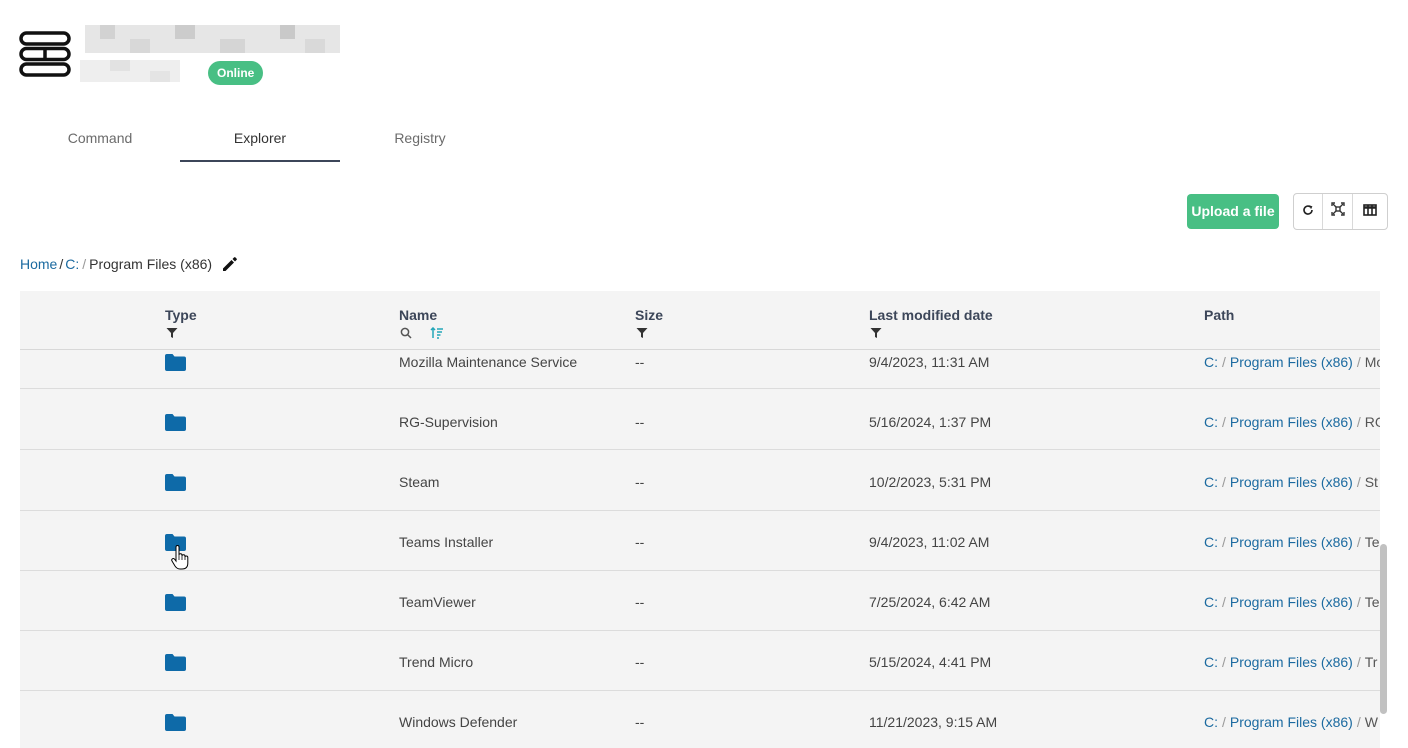  What do you see at coordinates (38, 264) in the screenshot?
I see `breadcrumb-home: Home` at bounding box center [38, 264].